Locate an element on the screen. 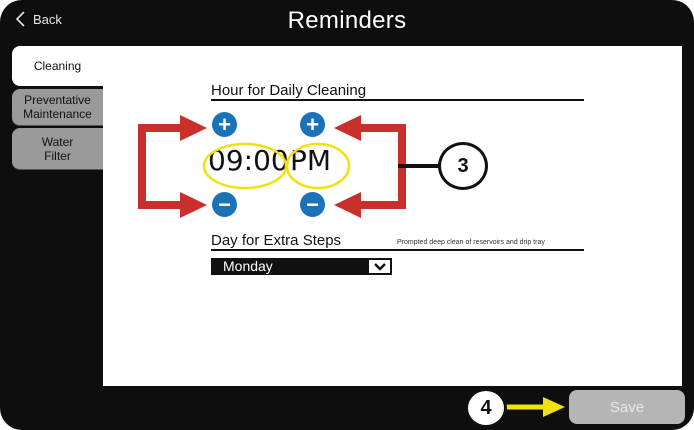 The image size is (694, 430). save-pointer-arrow is located at coordinates (535, 407).